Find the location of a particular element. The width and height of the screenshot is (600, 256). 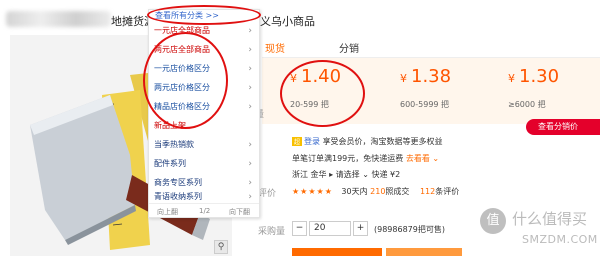

smzdm-watermark: 值 什么值得买 SMZDM.COM is located at coordinates (535, 228).